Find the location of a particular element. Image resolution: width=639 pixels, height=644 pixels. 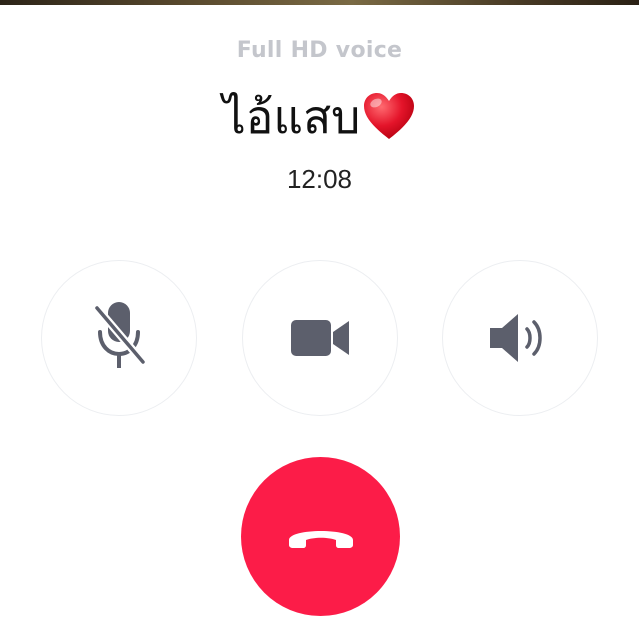

call-quality-label: Full HD voice is located at coordinates (319, 50).